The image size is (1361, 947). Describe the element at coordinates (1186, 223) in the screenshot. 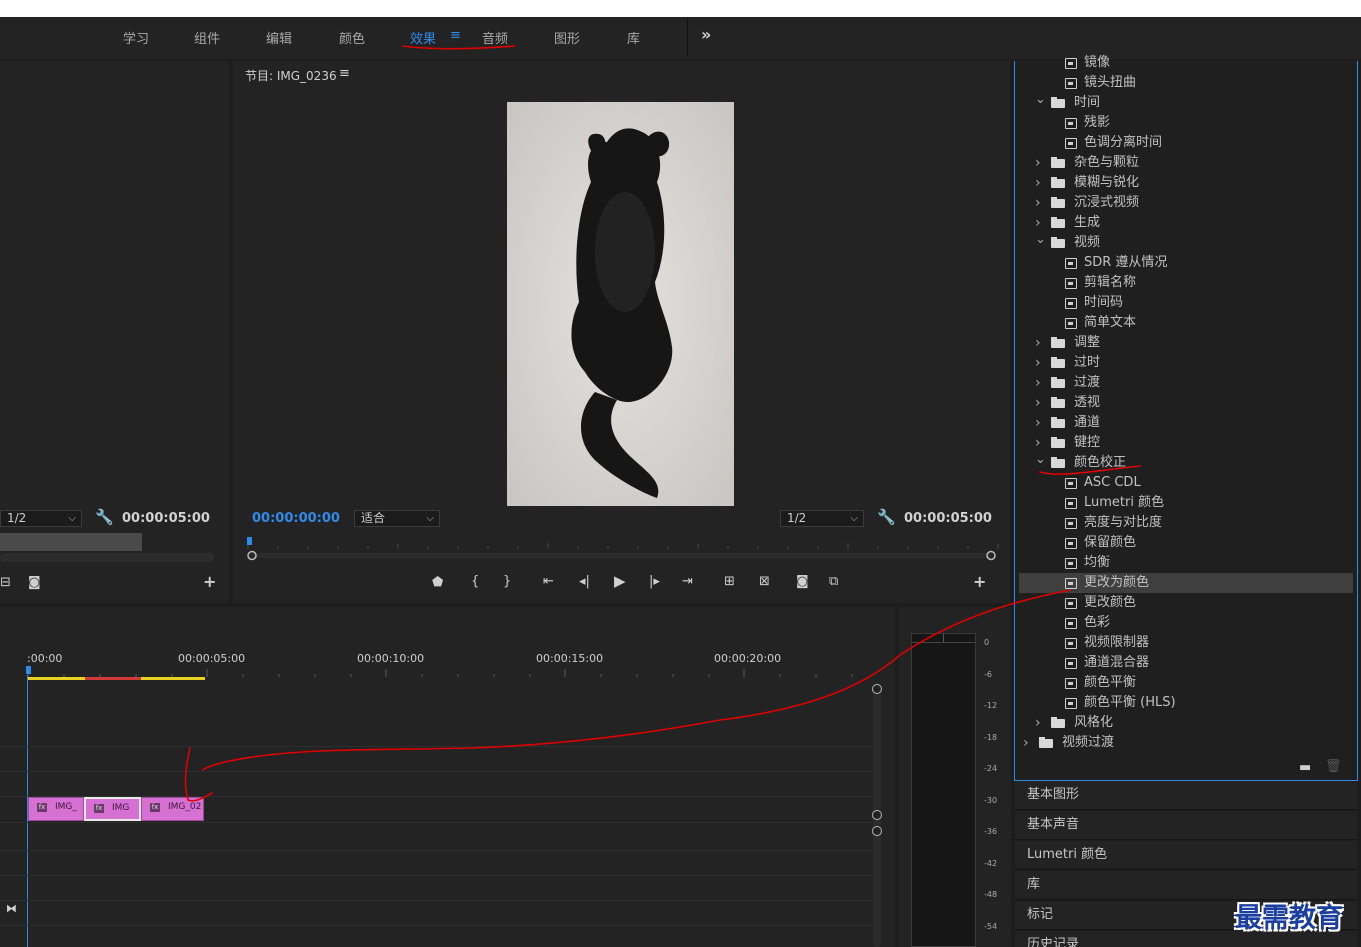

I see `effects-folder: › 生成` at that location.